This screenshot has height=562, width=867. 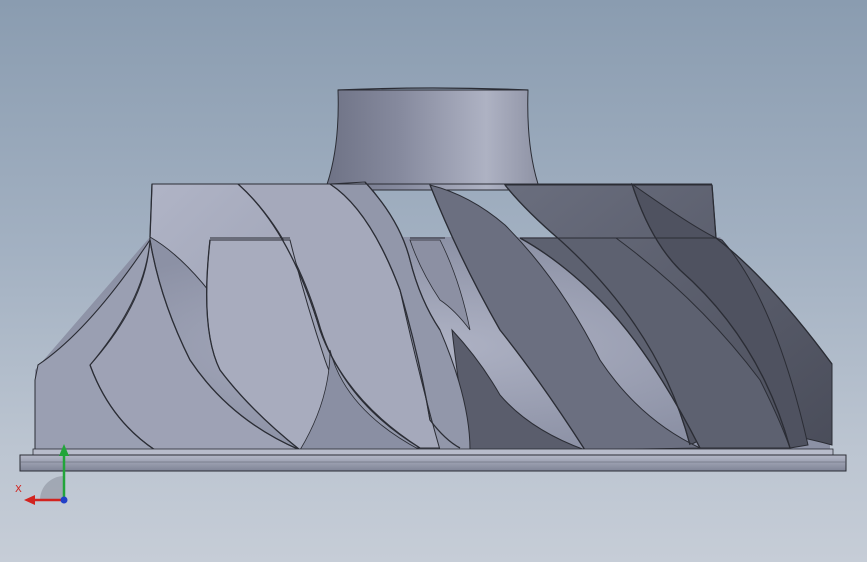 I want to click on x-axis-label: X, so click(x=18, y=489).